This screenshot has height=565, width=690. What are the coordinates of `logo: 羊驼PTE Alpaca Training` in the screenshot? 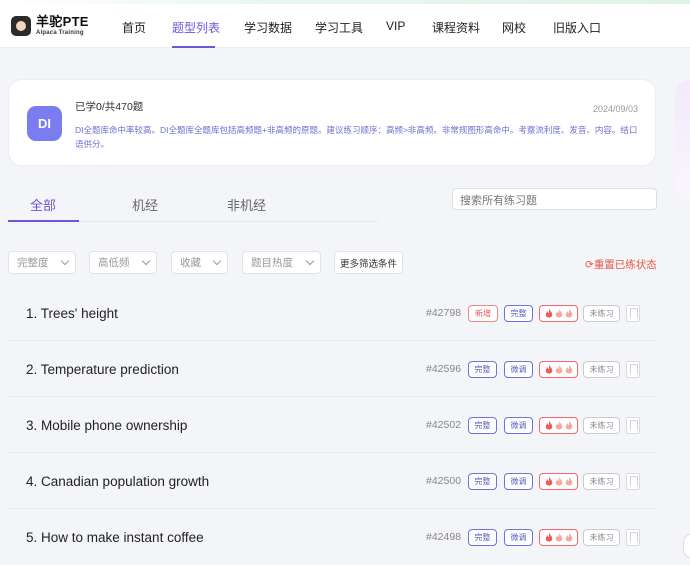 It's located at (50, 25).